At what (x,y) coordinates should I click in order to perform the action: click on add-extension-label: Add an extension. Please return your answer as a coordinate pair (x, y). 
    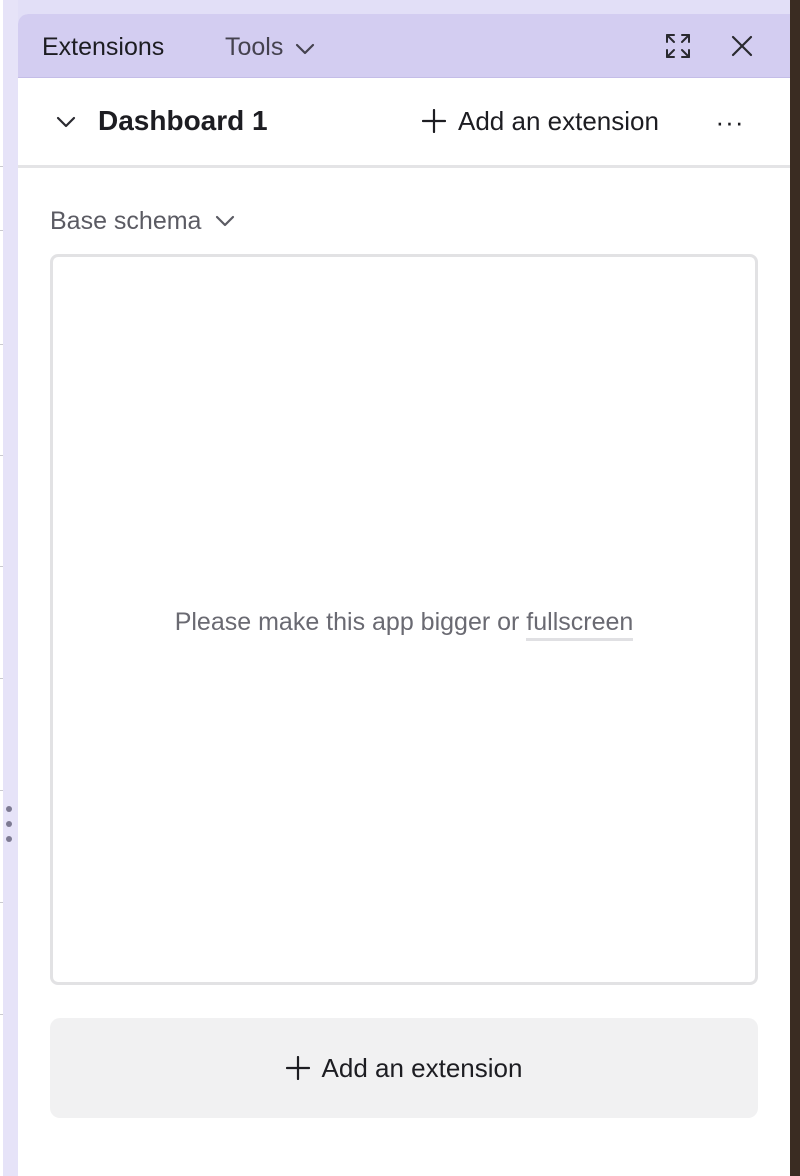
    Looking at the image, I should click on (558, 120).